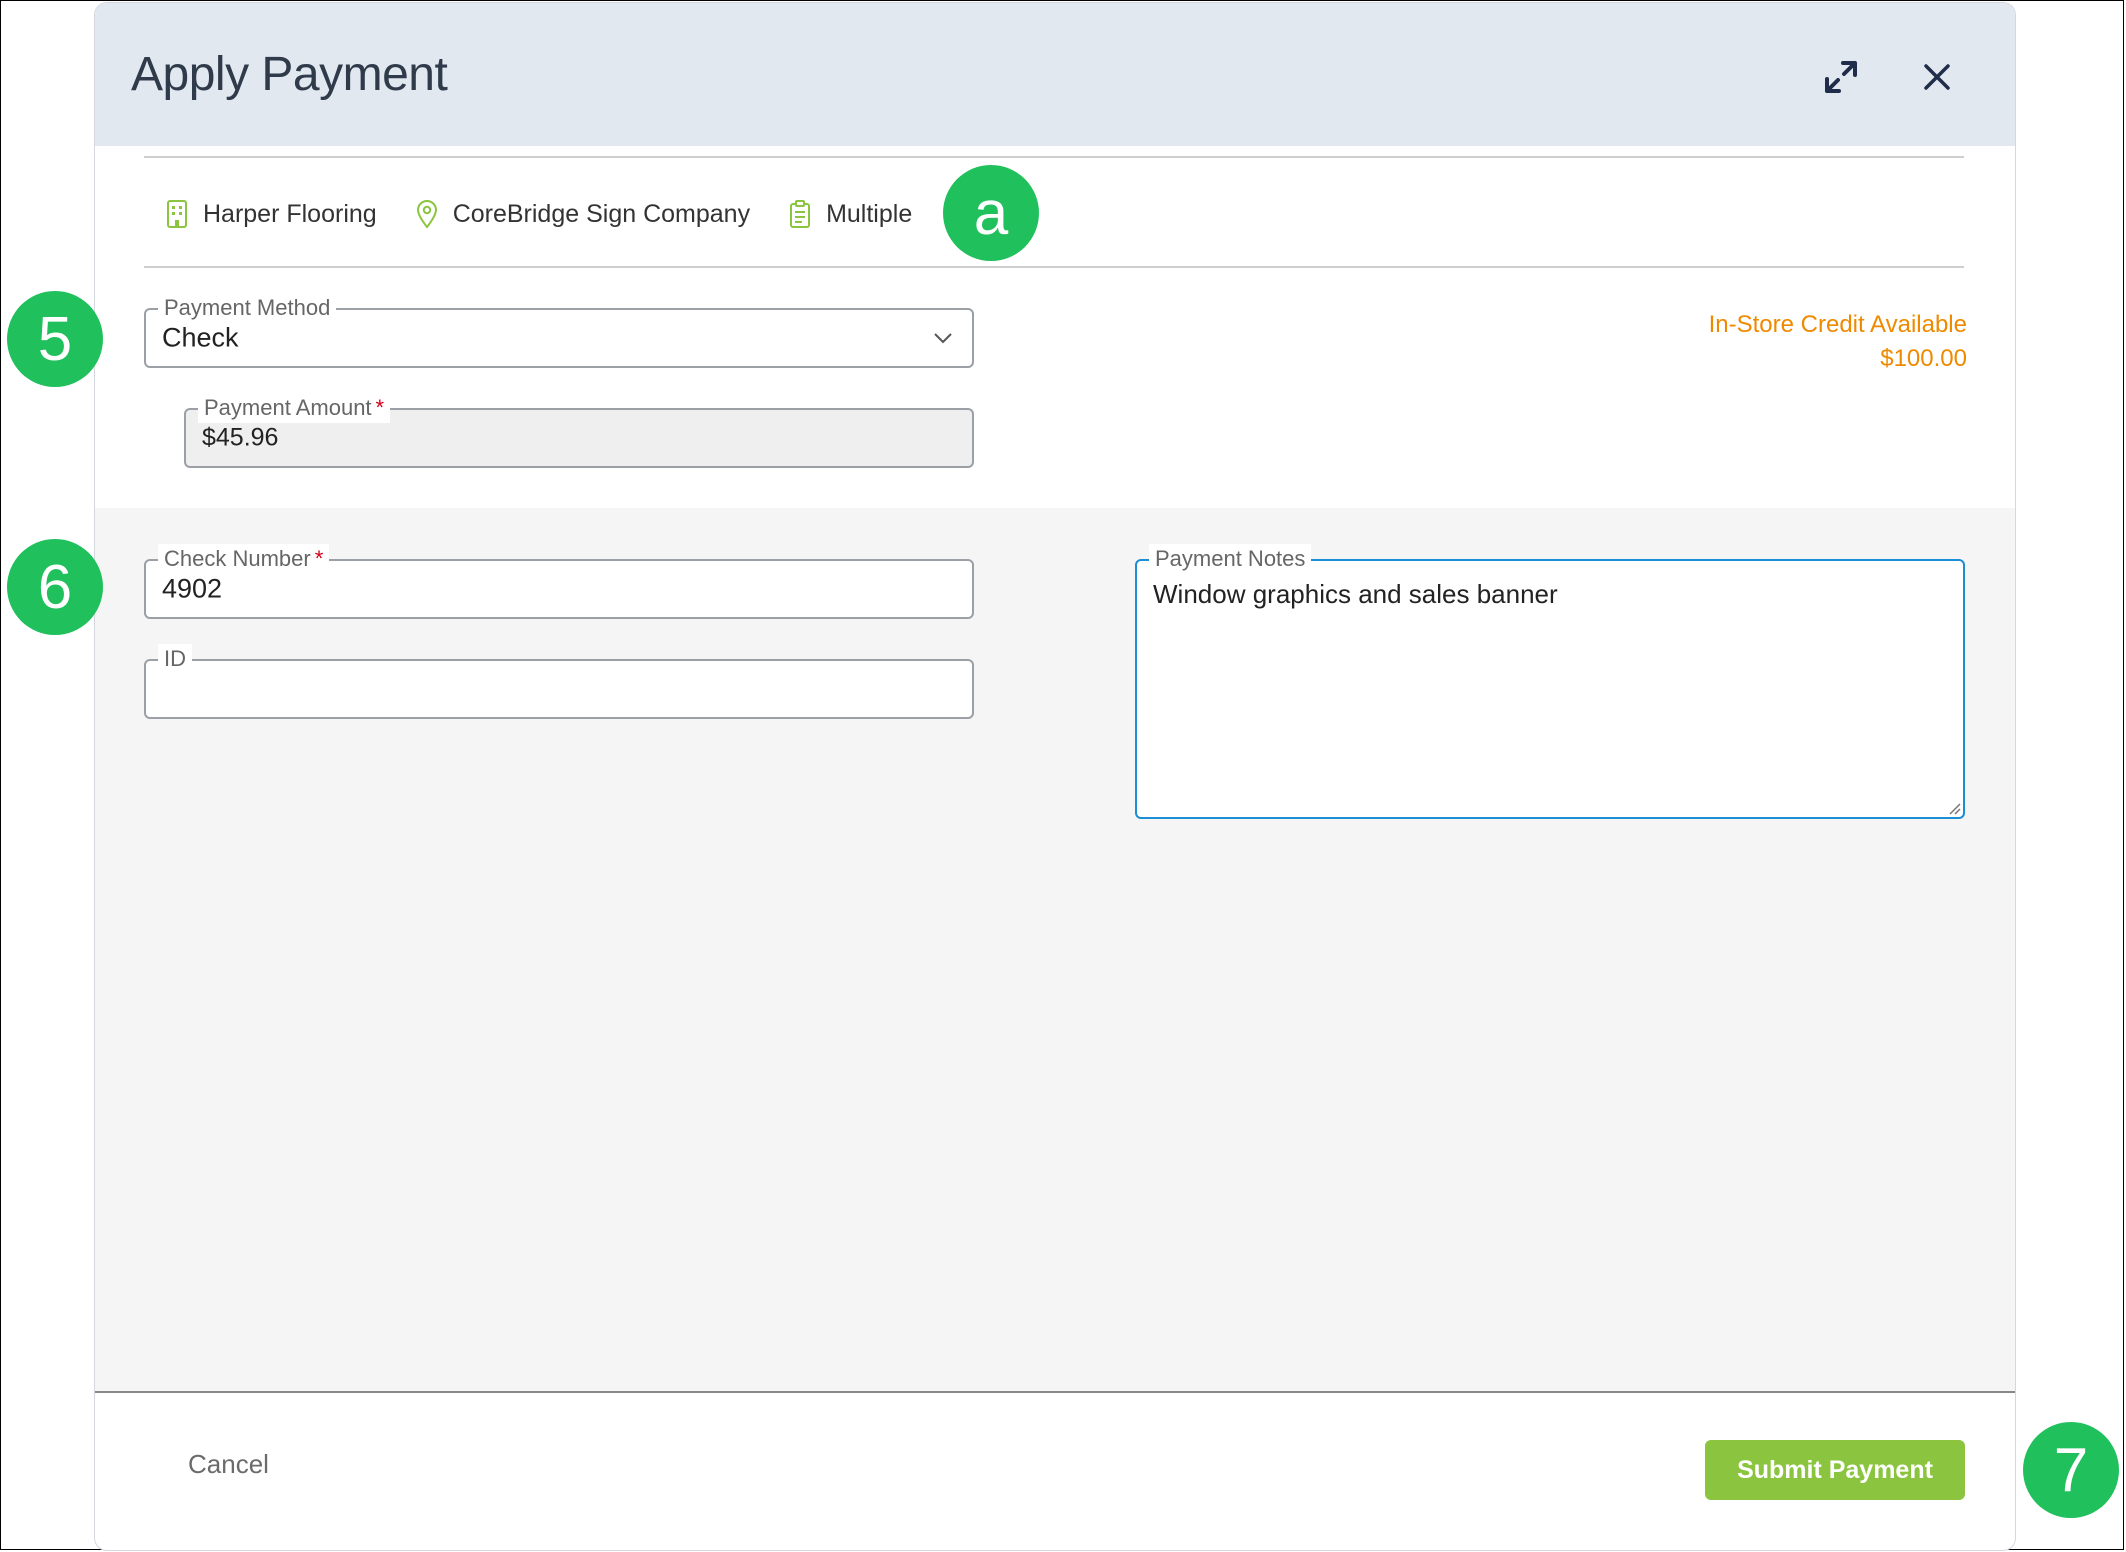  Describe the element at coordinates (240, 437) in the screenshot. I see `payment-amount-value: $45.96` at that location.